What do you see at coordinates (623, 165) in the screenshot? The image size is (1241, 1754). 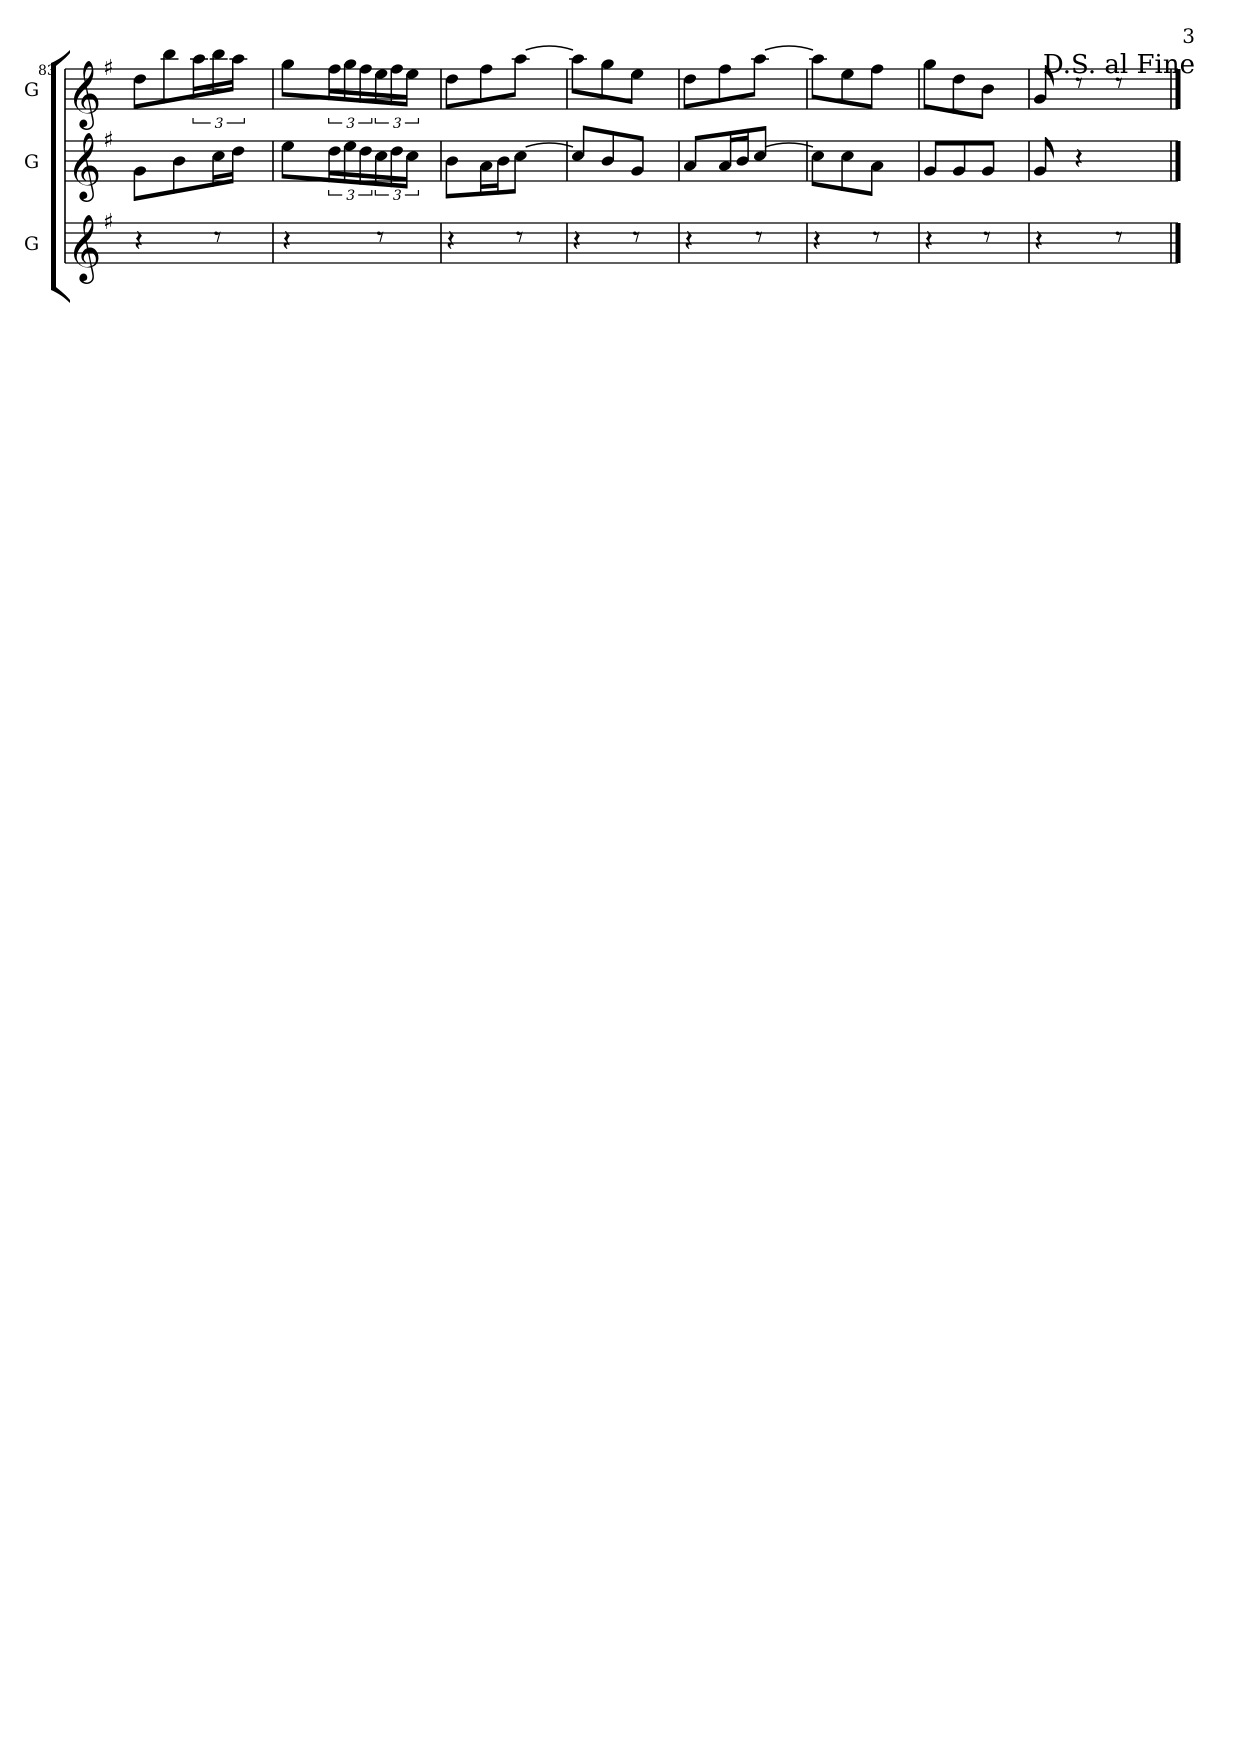 I see `staff-2: 𝄞 ♯` at bounding box center [623, 165].